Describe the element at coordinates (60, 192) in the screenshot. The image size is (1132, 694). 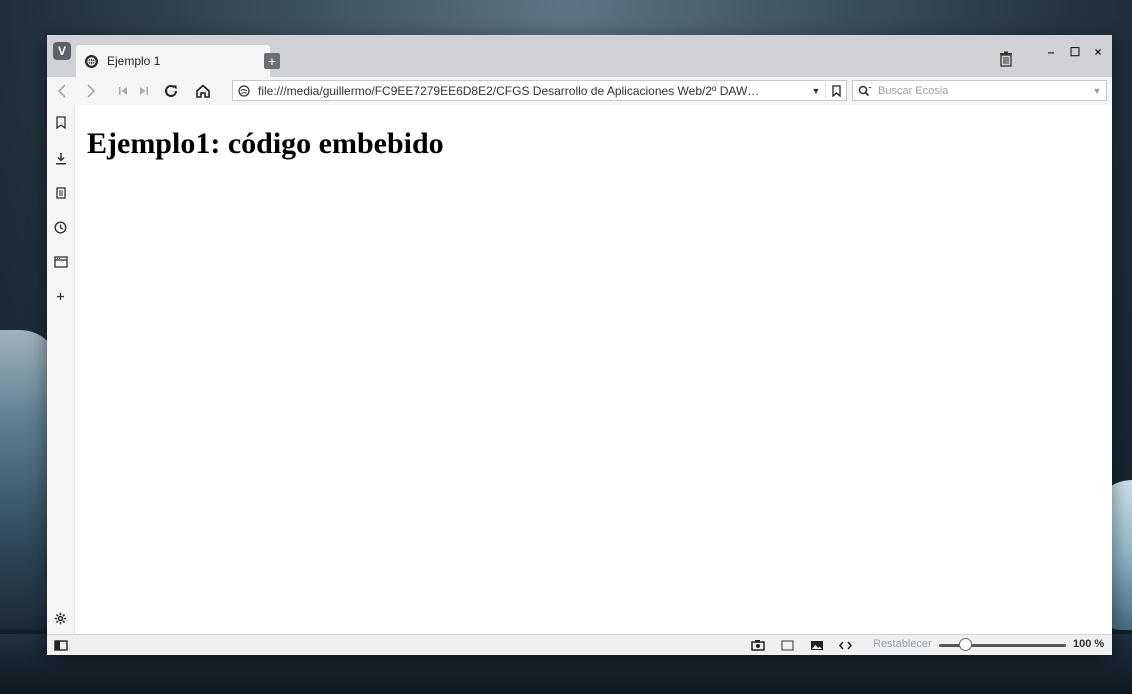
I see `notes-panel-icon` at that location.